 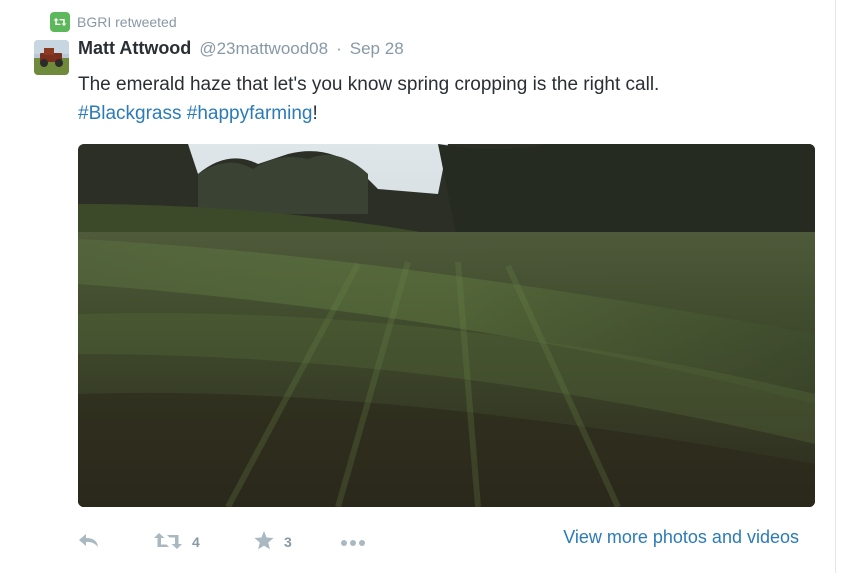 I want to click on more-icon, so click(x=353, y=542).